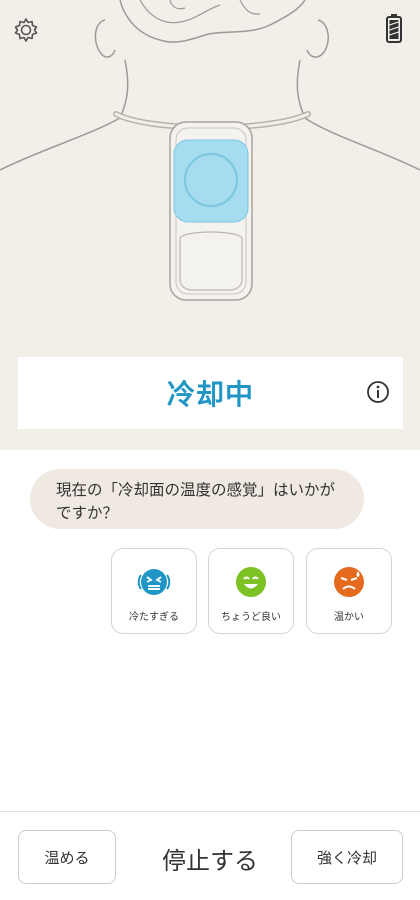 The height and width of the screenshot is (900, 420). What do you see at coordinates (210, 858) in the screenshot?
I see `stop-button: 停止する` at bounding box center [210, 858].